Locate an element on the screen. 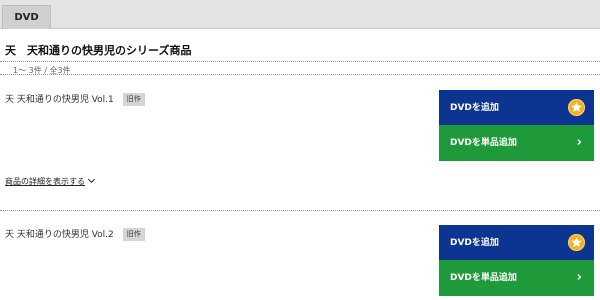 This screenshot has height=300, width=600. tab-dvd: DVD is located at coordinates (26, 17).